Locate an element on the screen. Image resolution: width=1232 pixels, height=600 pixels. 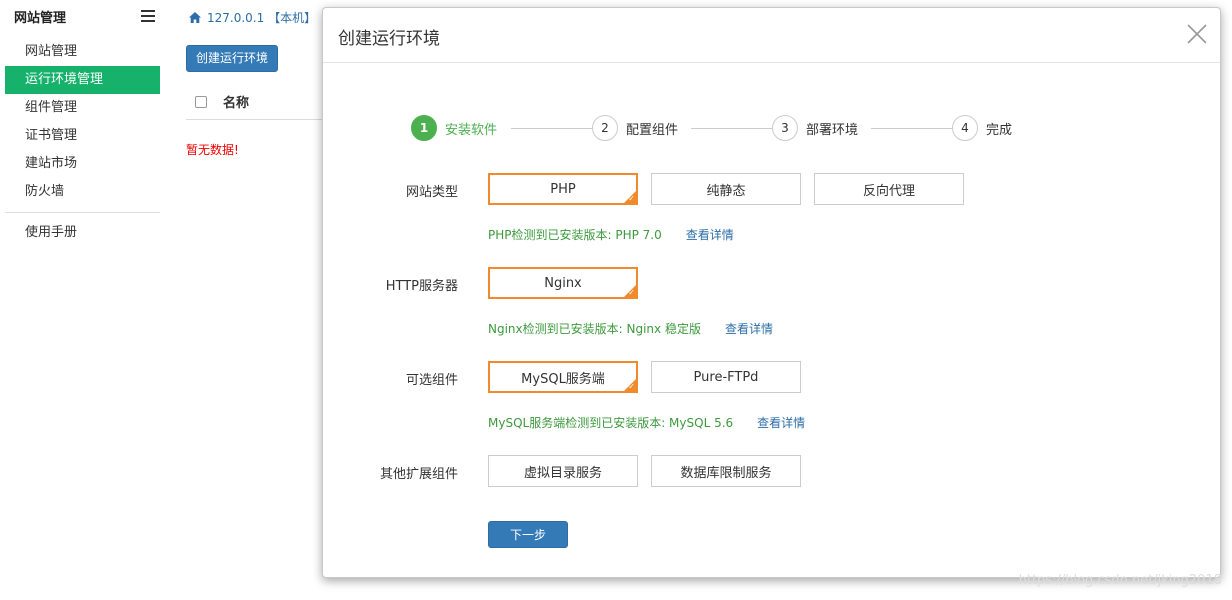
sidebar-item-certificates: 证书管理 is located at coordinates (82, 136).